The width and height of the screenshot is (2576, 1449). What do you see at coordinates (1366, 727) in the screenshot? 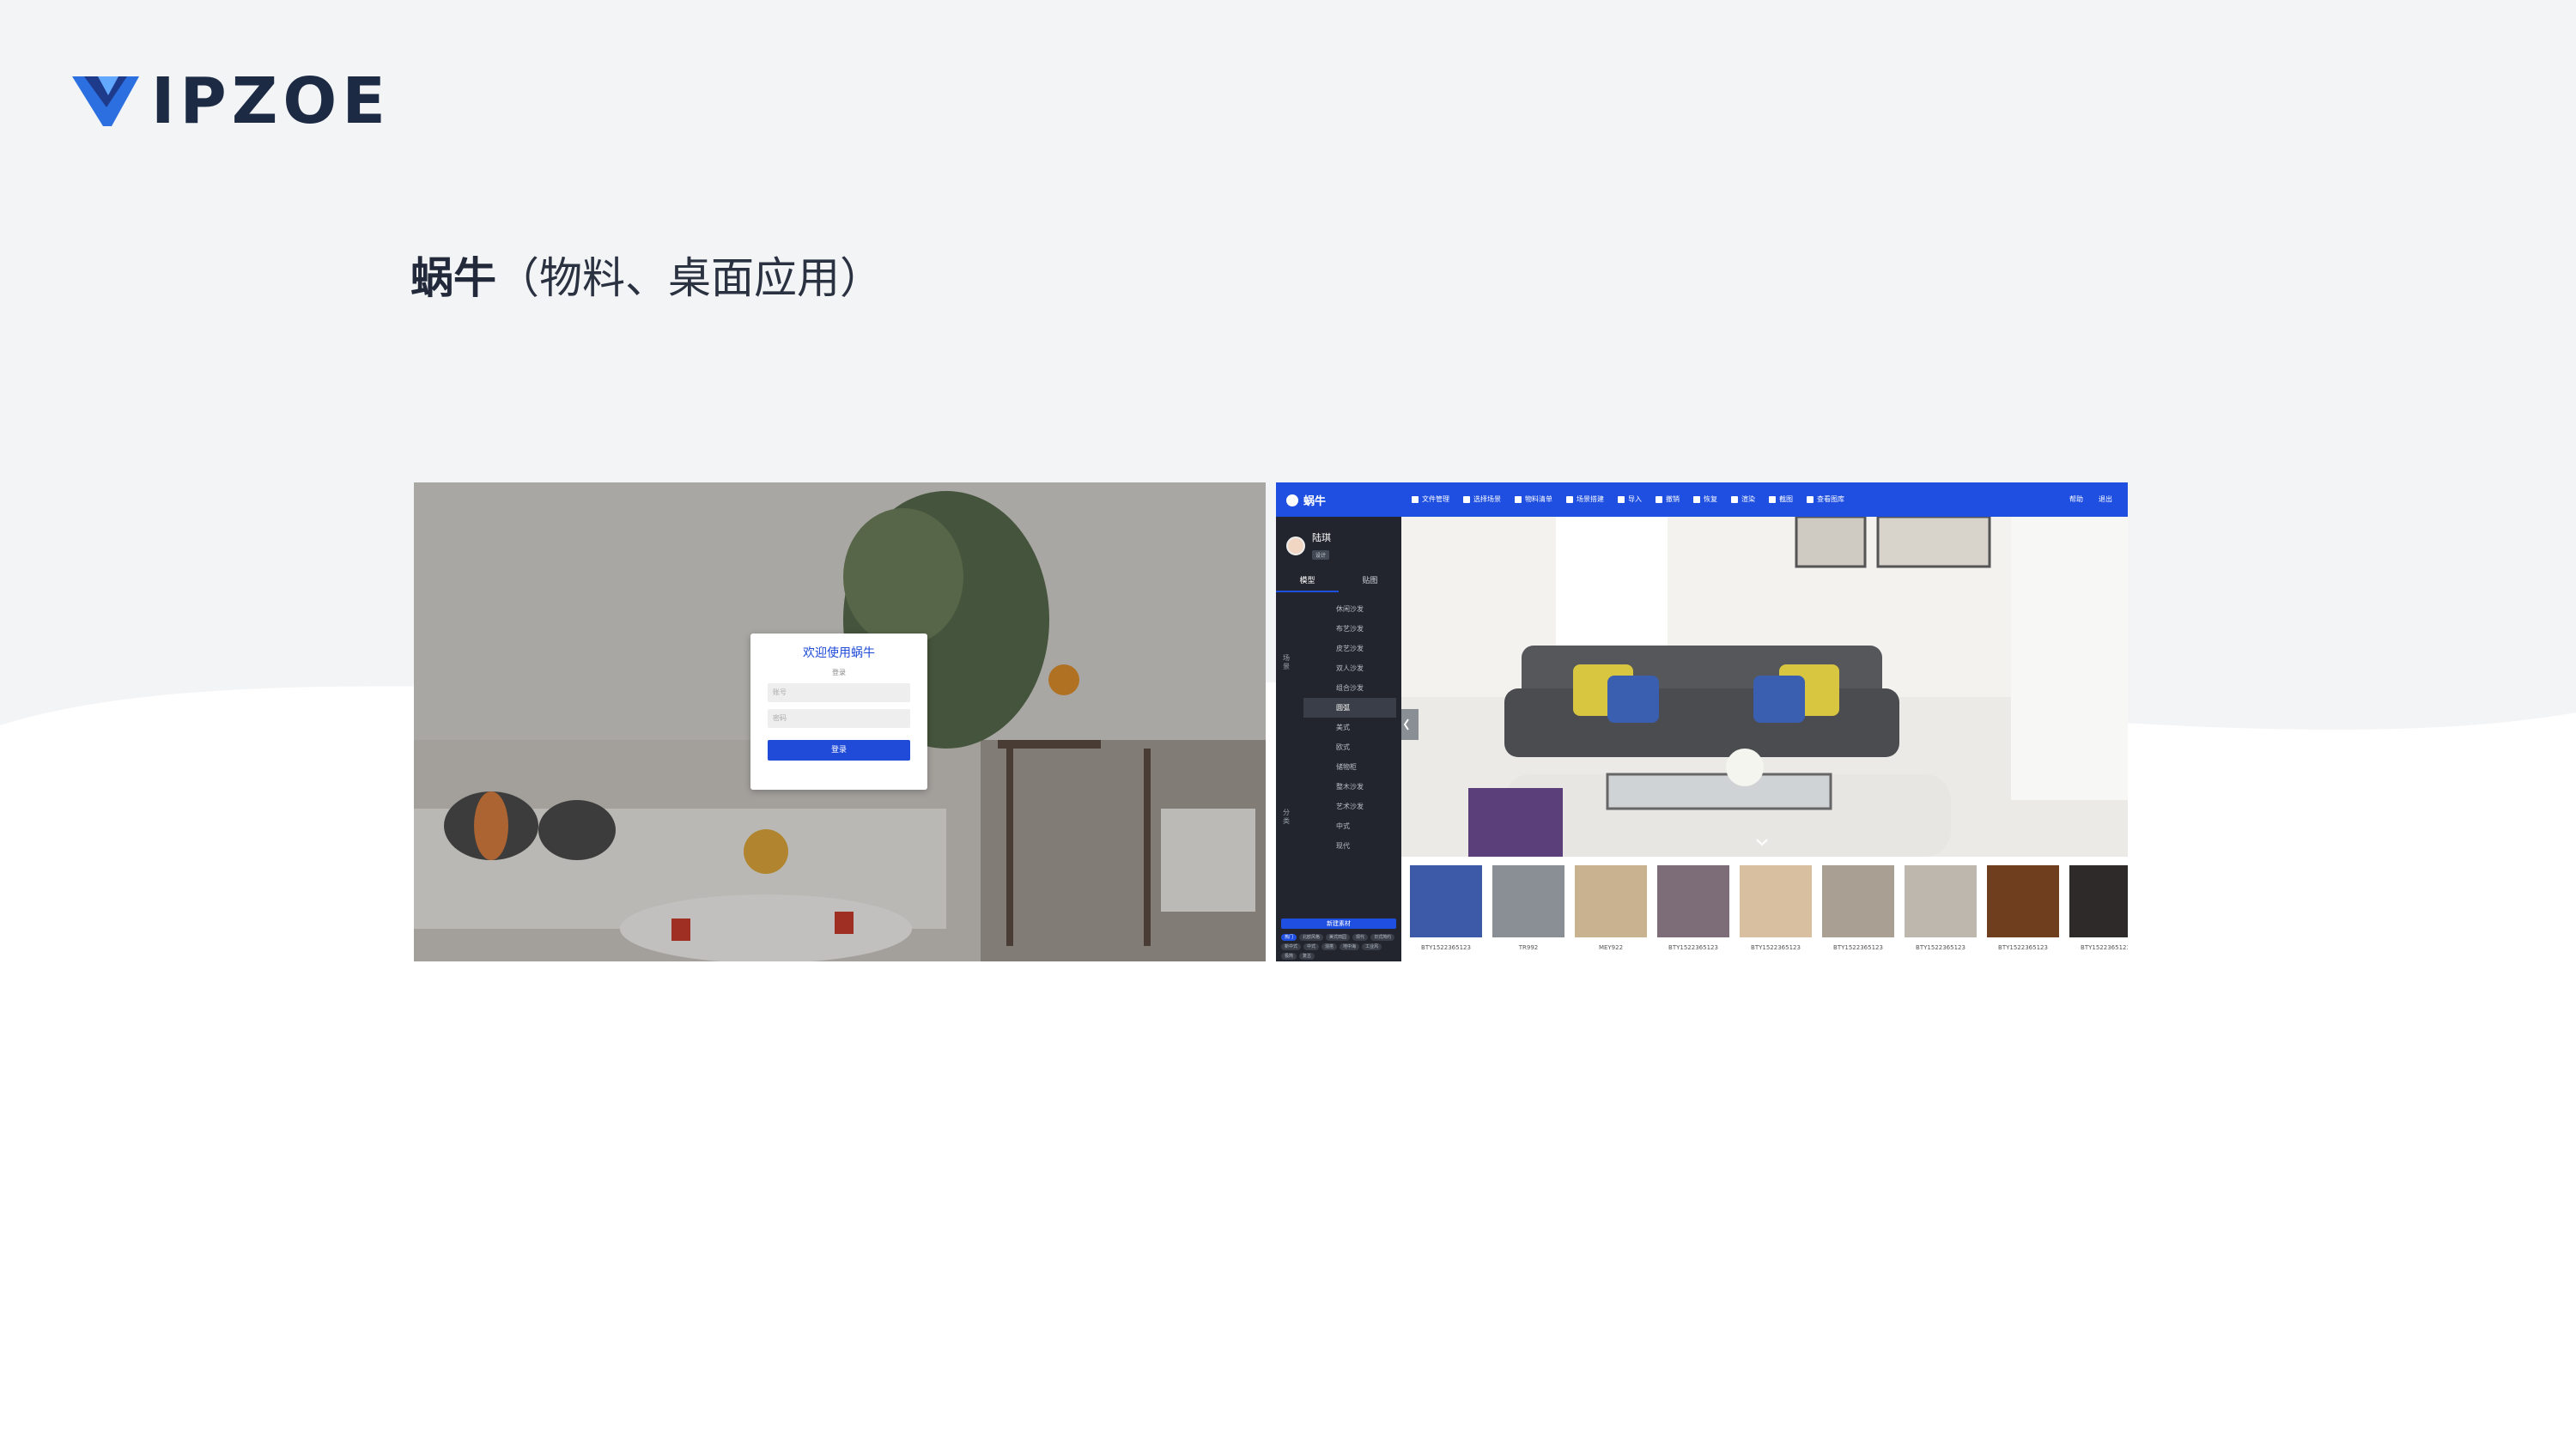
I see `category-item: 美式` at bounding box center [1366, 727].